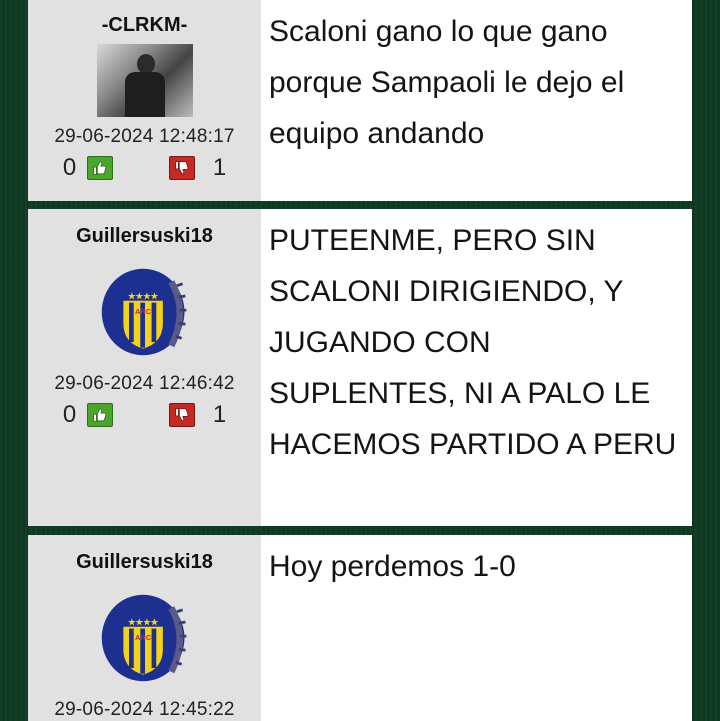  Describe the element at coordinates (145, 25) in the screenshot. I see `username: -CLRKM-` at that location.